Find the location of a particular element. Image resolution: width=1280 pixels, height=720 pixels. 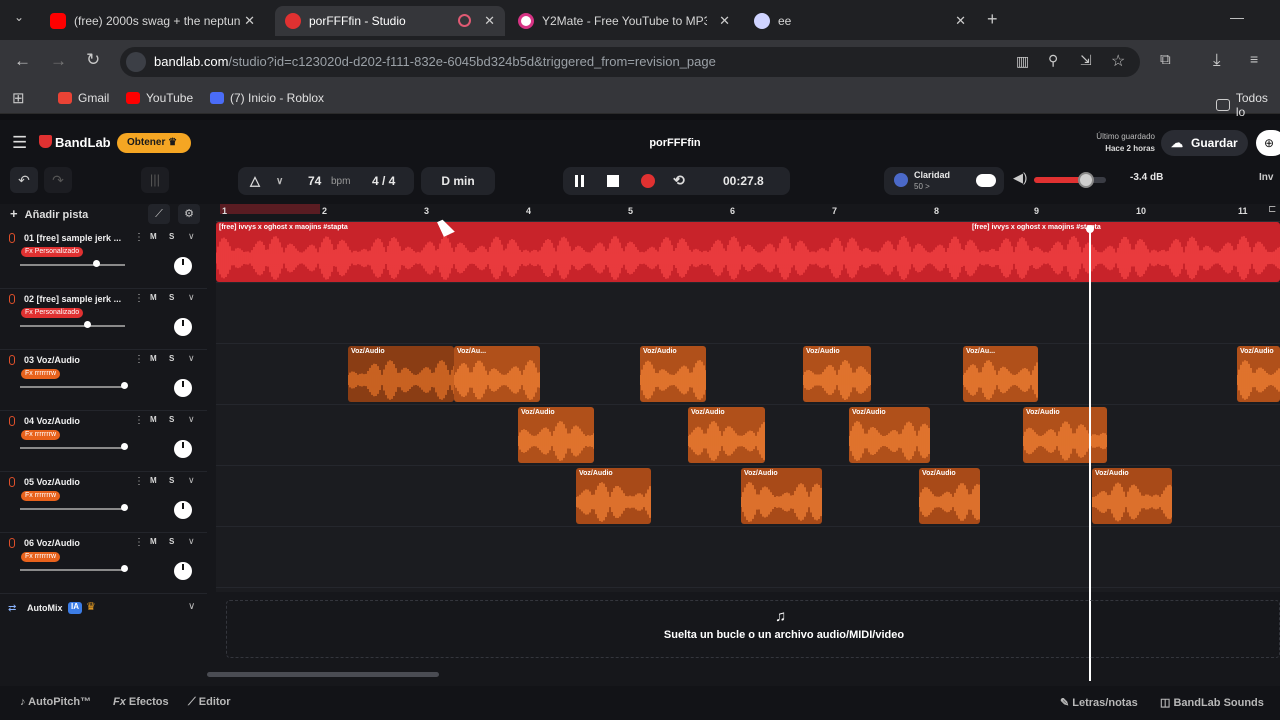

new-tab-icon: + is located at coordinates (992, 19).